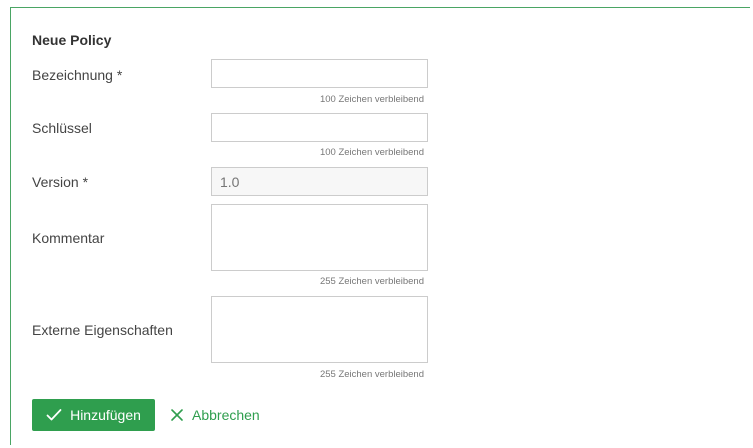 The height and width of the screenshot is (448, 753). I want to click on form-title: Neue Policy, so click(72, 40).